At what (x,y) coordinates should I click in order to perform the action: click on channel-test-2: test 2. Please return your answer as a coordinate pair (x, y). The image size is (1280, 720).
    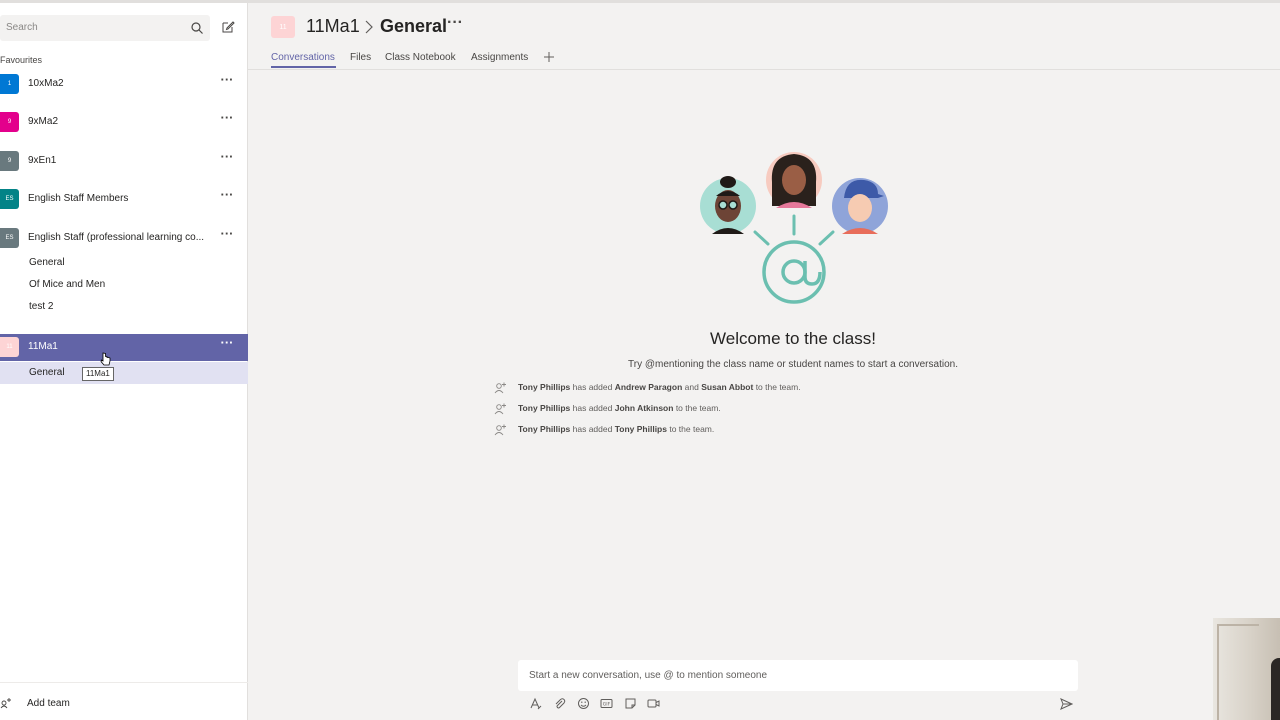
    Looking at the image, I should click on (41, 306).